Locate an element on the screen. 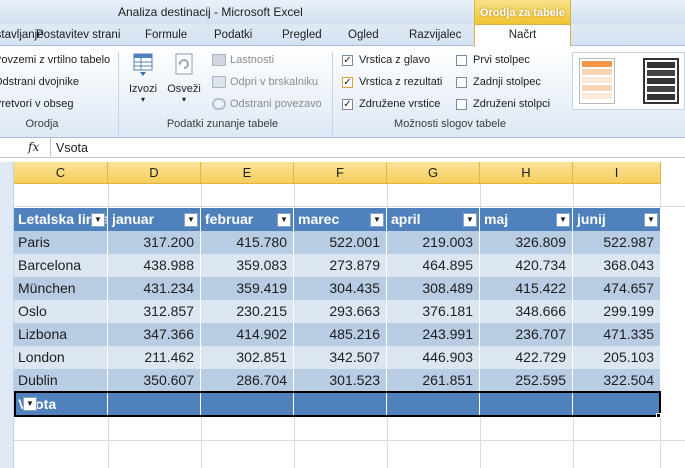 The image size is (685, 468). table-cell: 431.234 is located at coordinates (154, 288).